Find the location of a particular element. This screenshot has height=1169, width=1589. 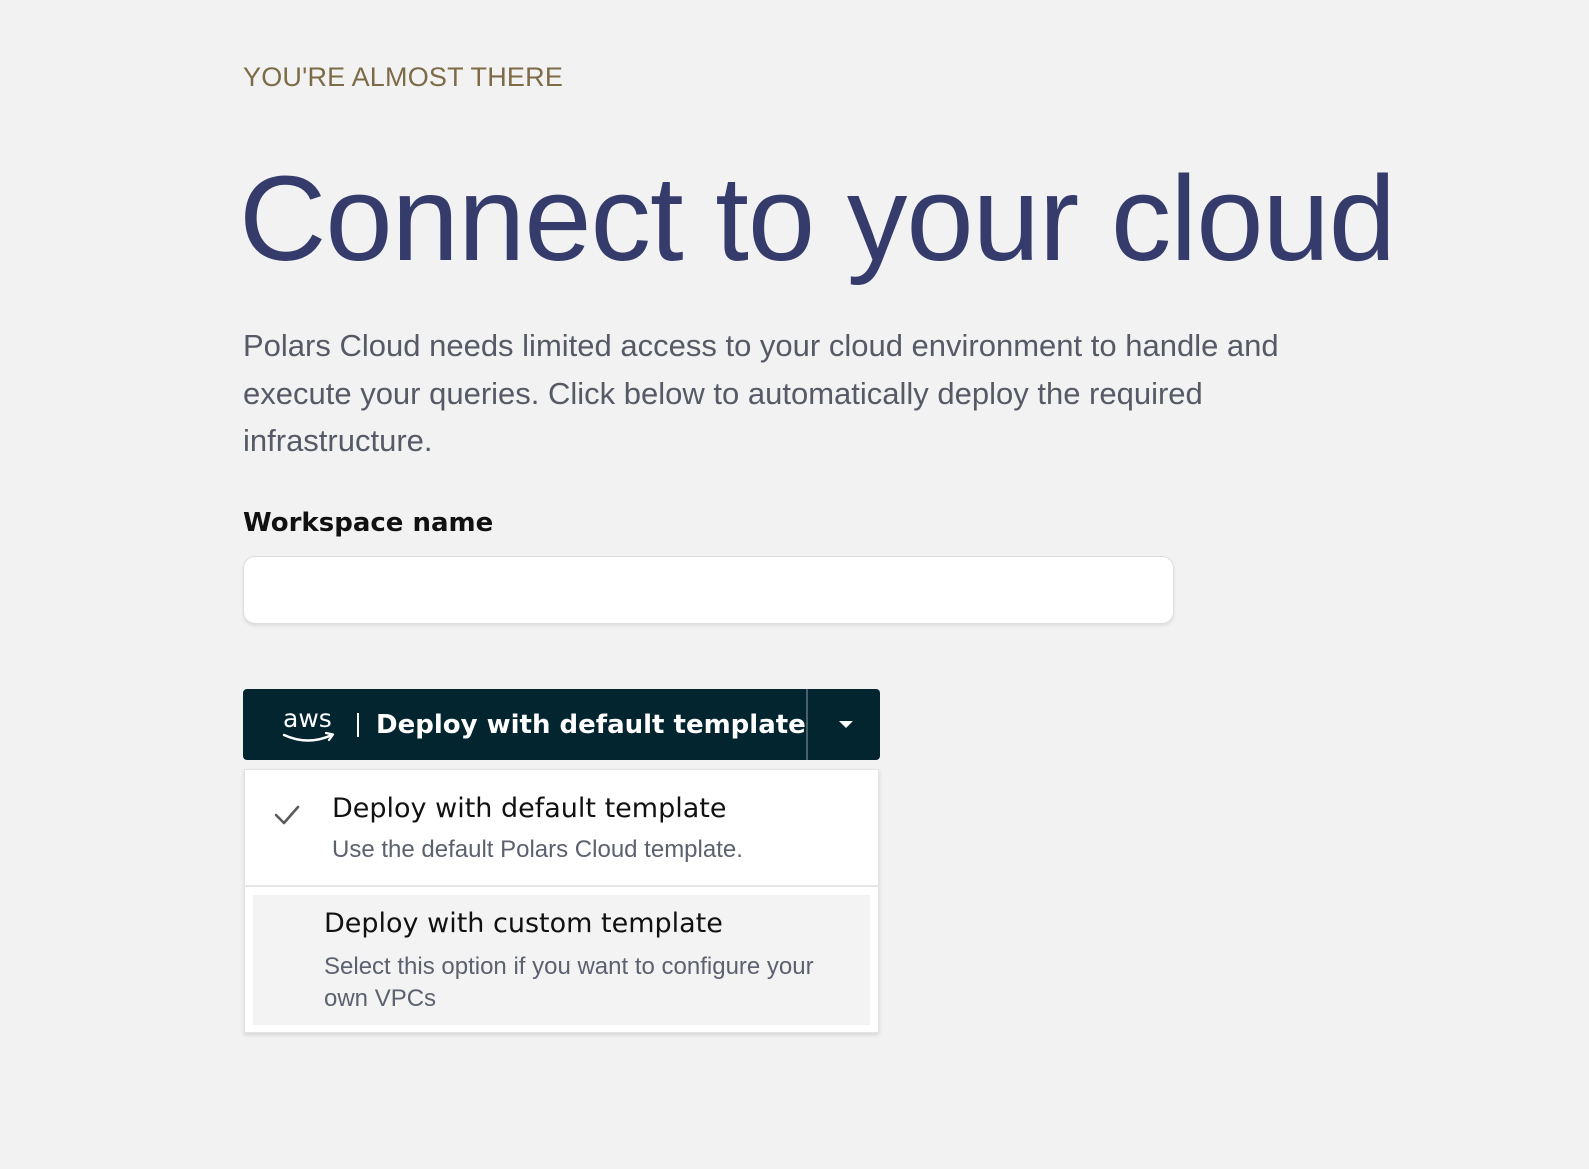

aws-logo-icon: aws is located at coordinates (308, 723).